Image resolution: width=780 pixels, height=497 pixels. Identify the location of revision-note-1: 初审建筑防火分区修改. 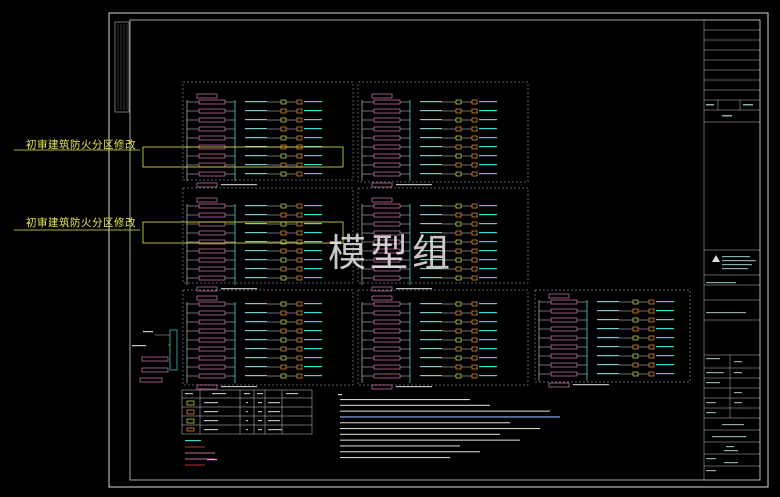
(81, 145).